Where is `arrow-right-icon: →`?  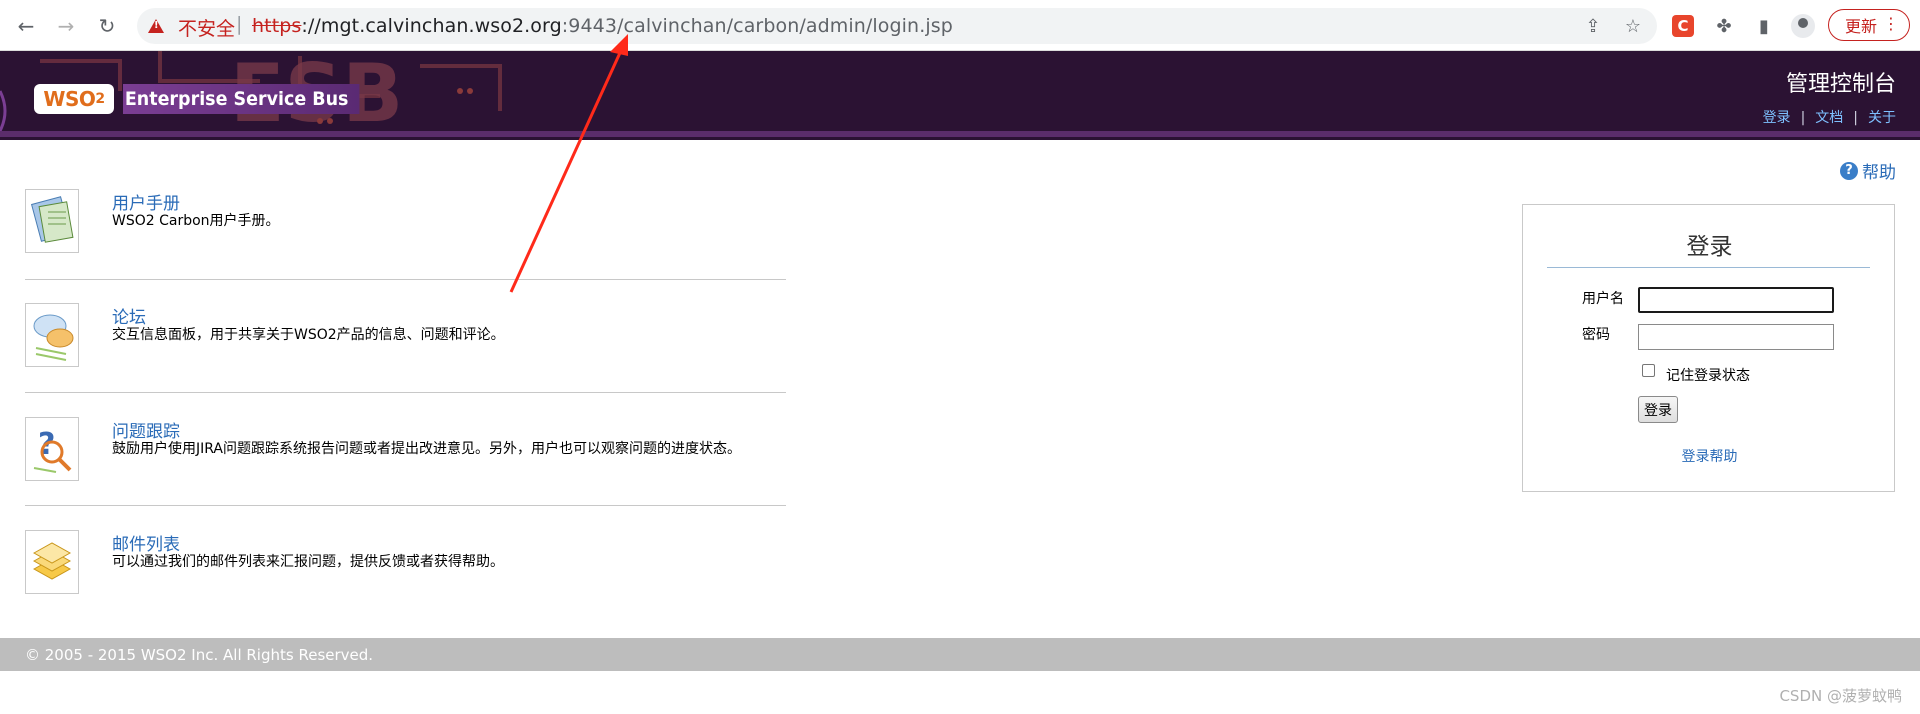
arrow-right-icon: → is located at coordinates (66, 26).